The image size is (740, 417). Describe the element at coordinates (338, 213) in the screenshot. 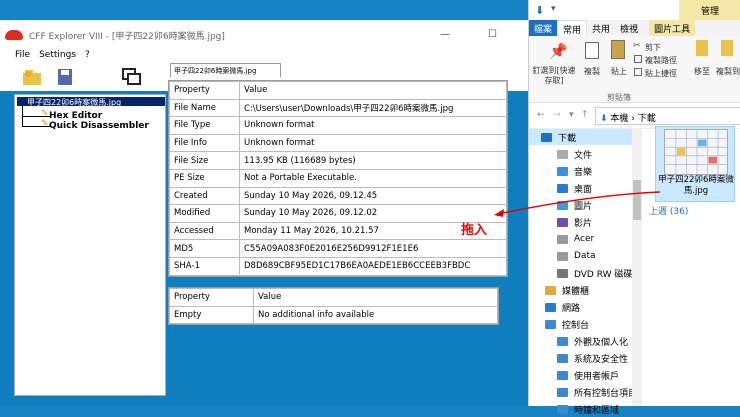

I see `table-row: Modified Sunday 10 May 2026, 09.12.02` at that location.